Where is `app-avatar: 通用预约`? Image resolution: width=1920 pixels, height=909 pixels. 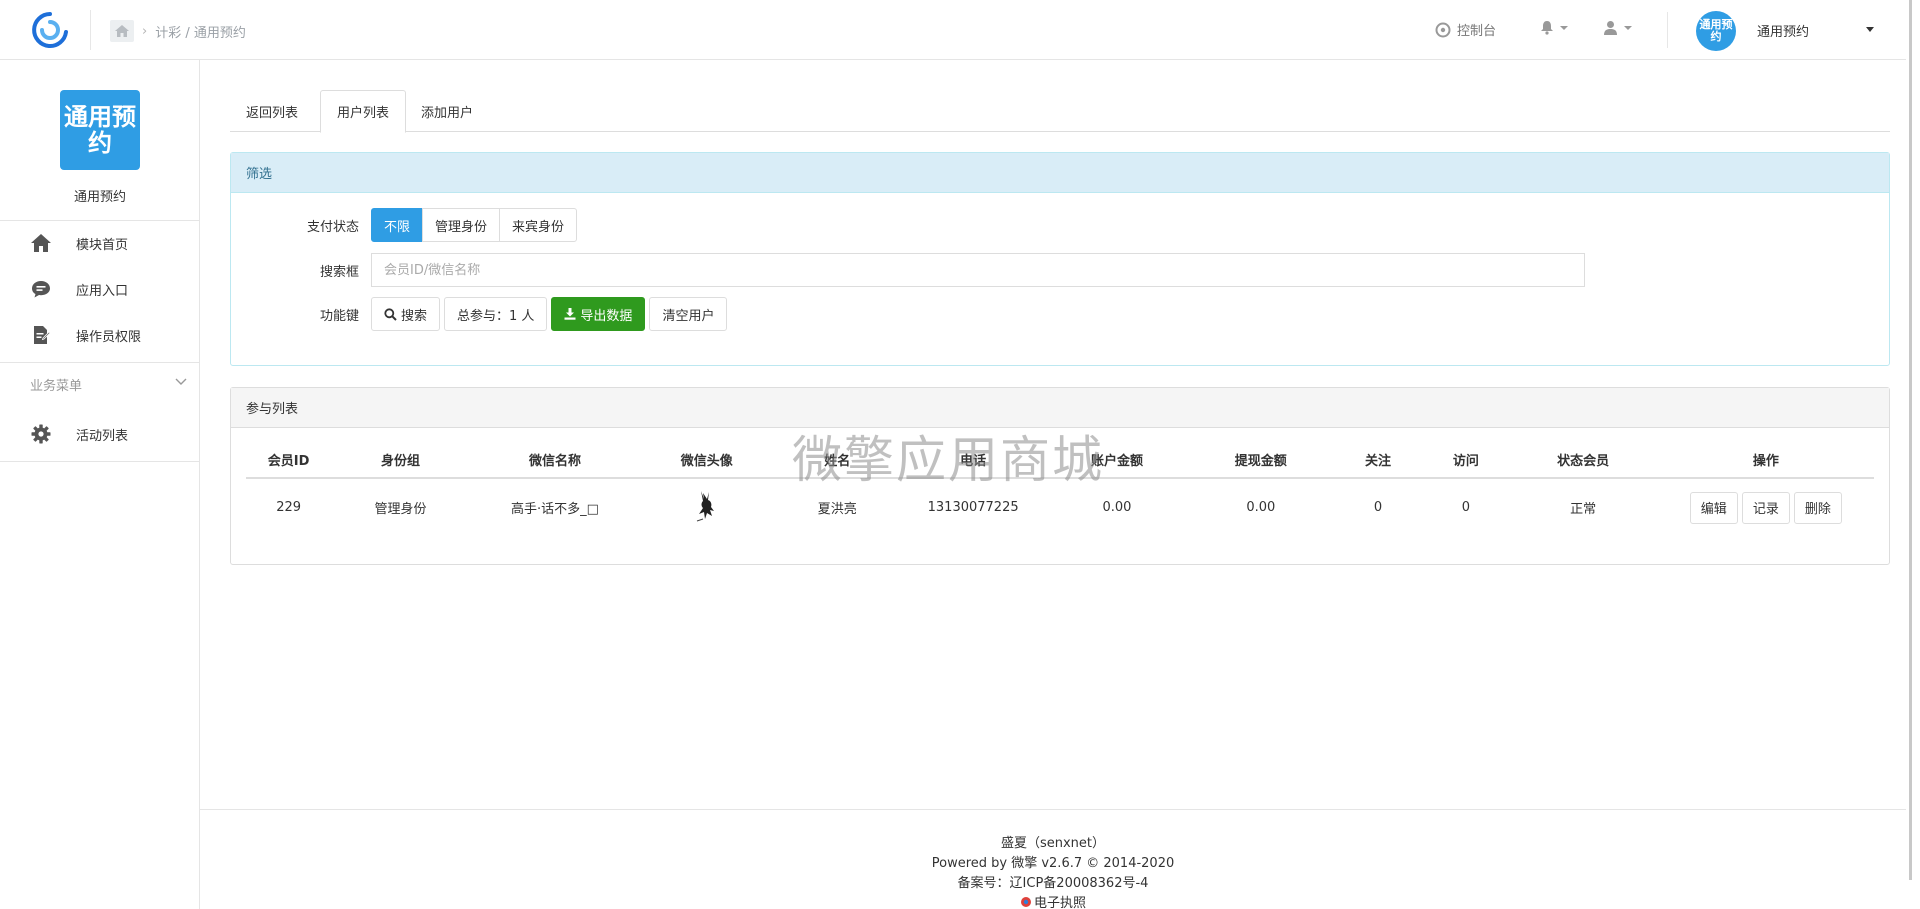 app-avatar: 通用预约 is located at coordinates (1716, 31).